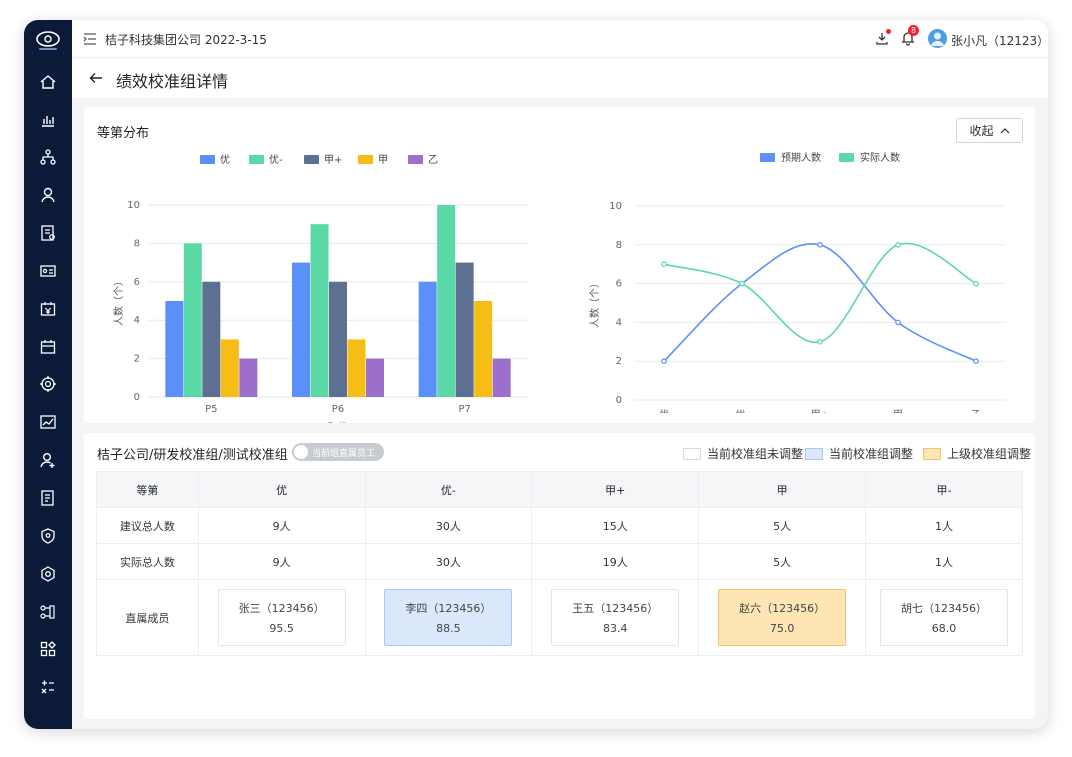  Describe the element at coordinates (619, 400) in the screenshot. I see `y-tick-label: 0` at that location.